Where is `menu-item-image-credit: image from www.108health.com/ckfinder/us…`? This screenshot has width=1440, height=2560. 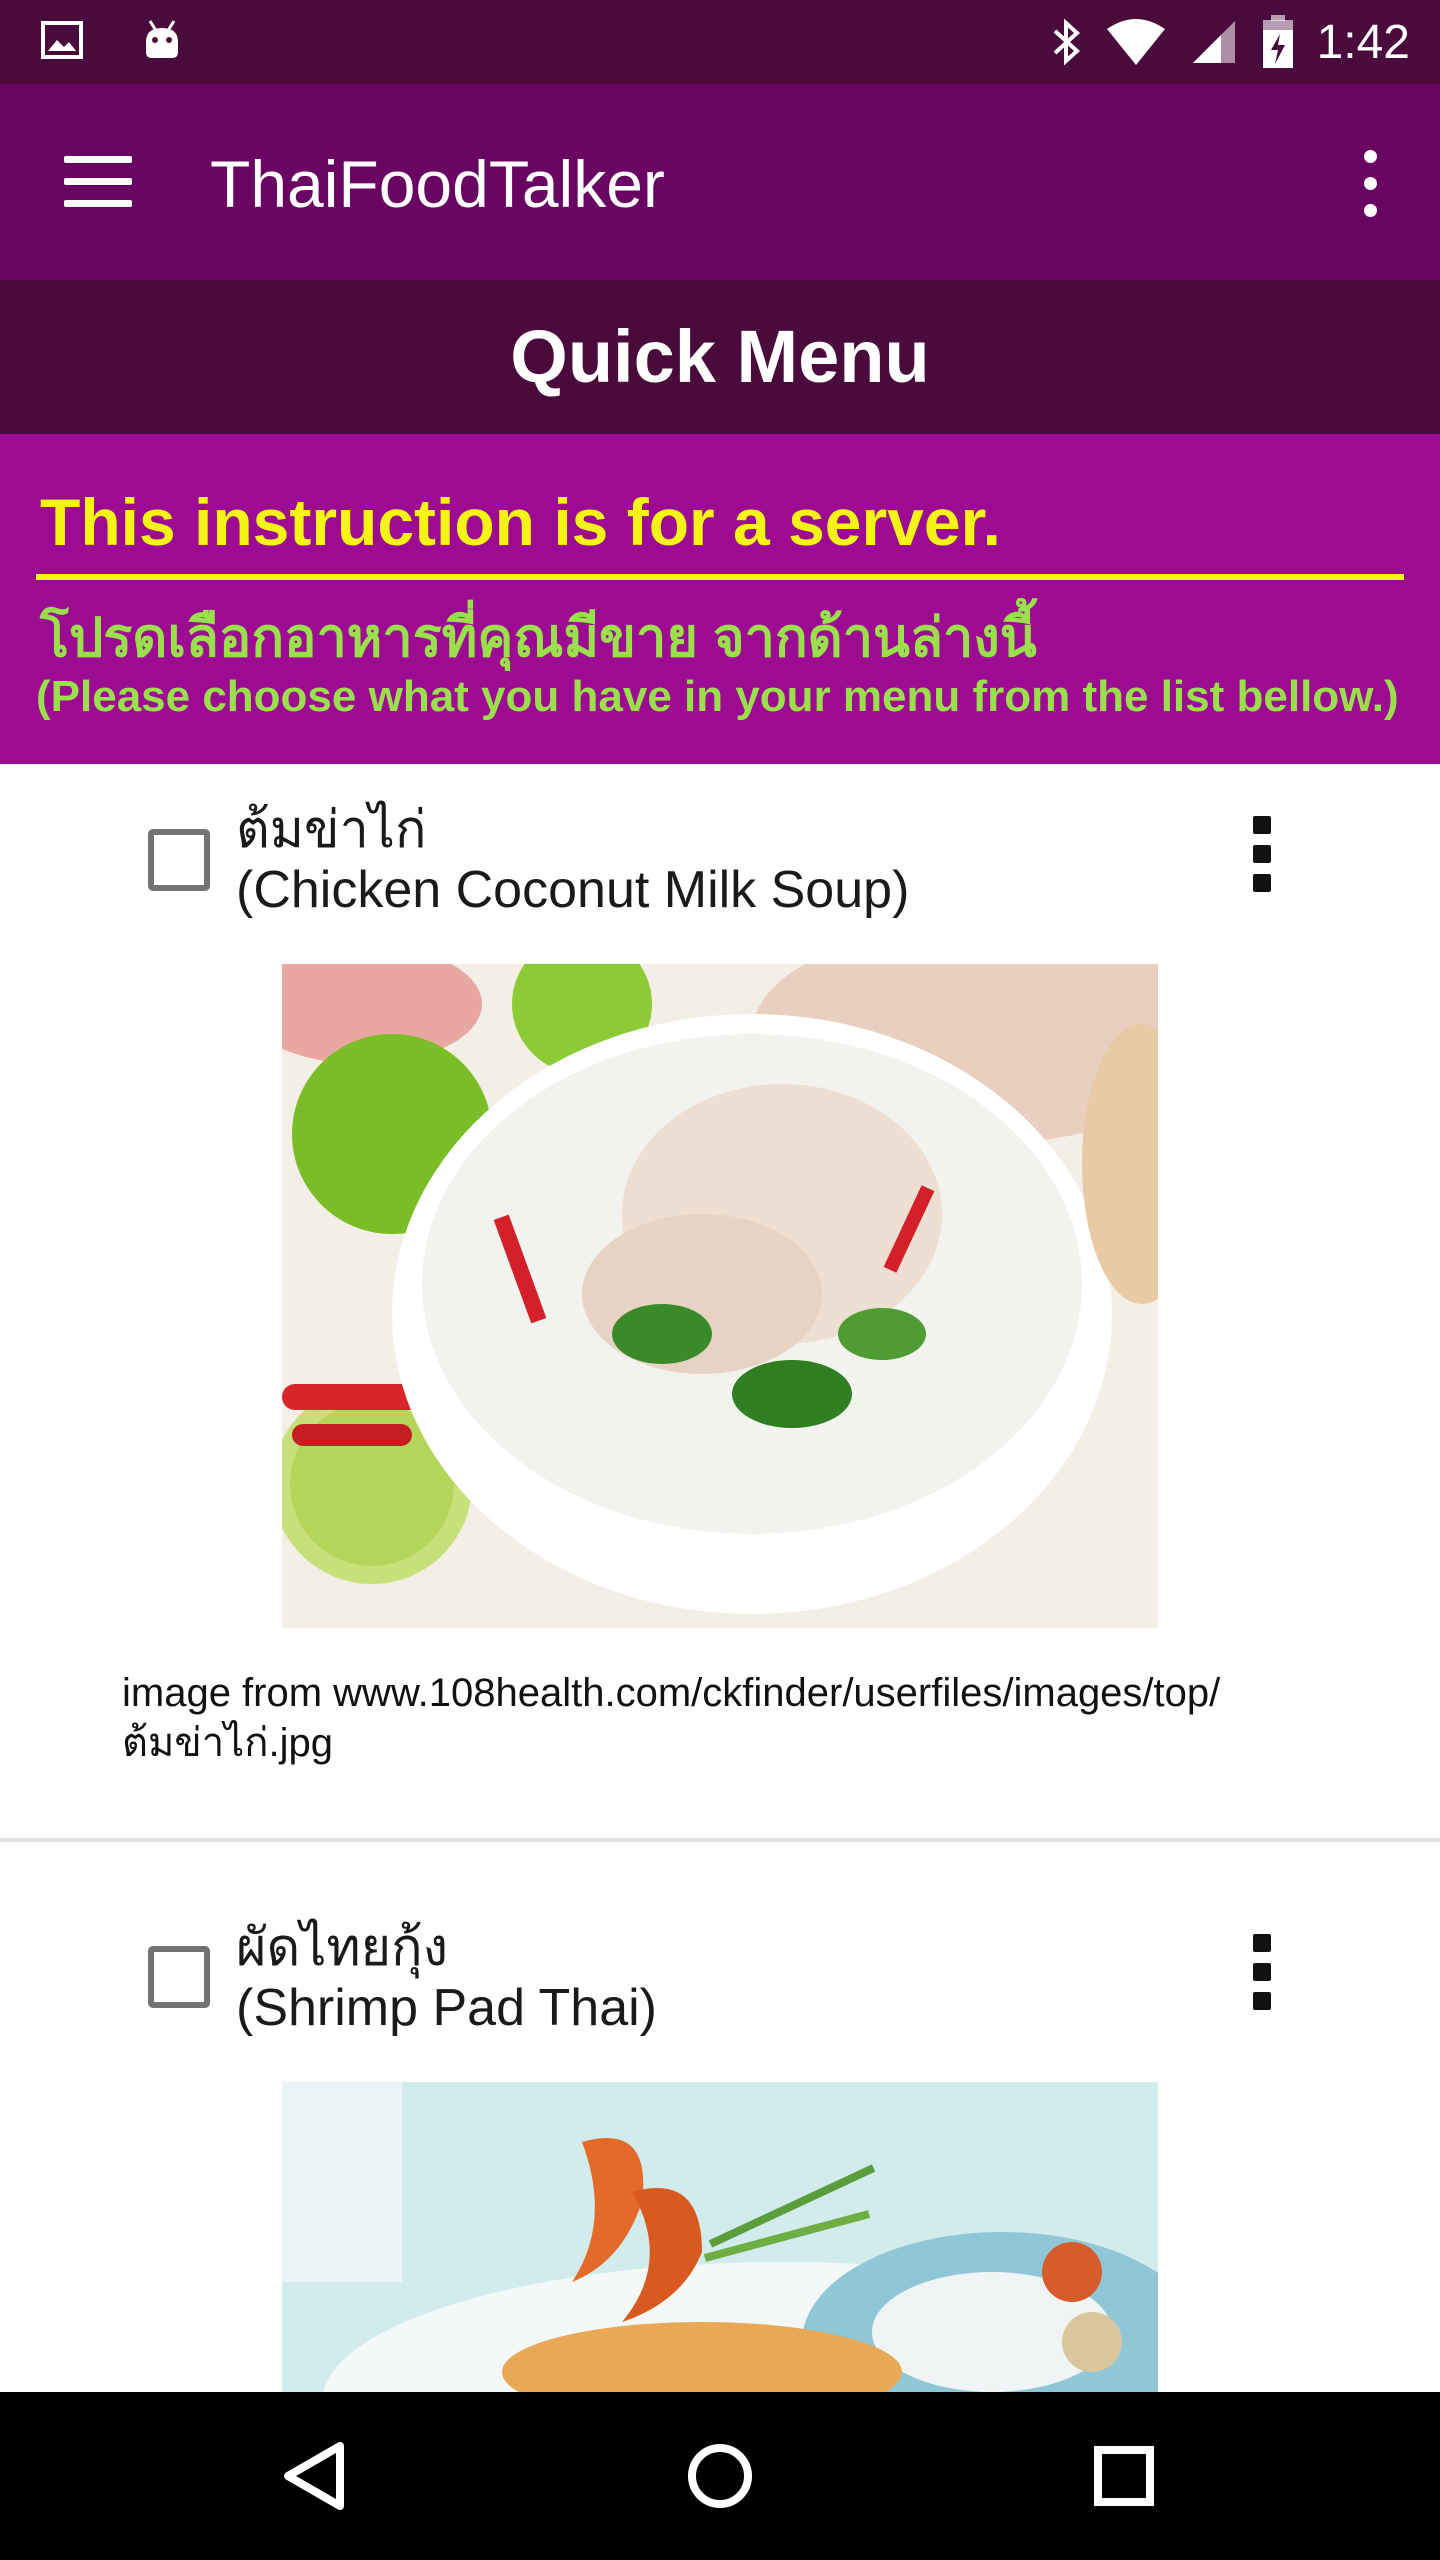
menu-item-image-credit: image from www.108health.com/ckfinder/us… is located at coordinates (671, 1718).